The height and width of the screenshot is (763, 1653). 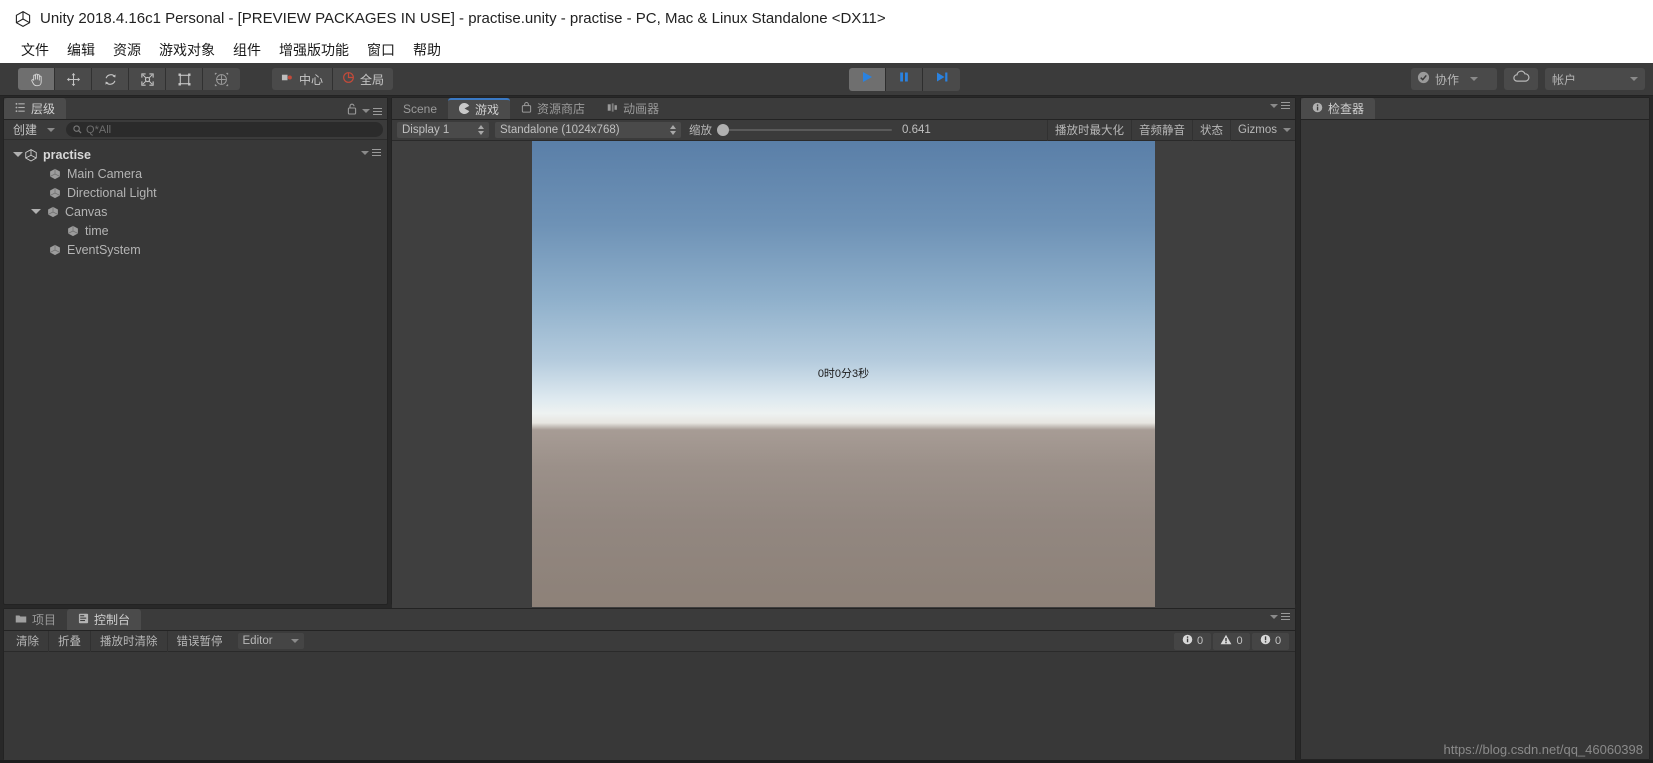 I want to click on tab-project: 项目, so click(x=35, y=619).